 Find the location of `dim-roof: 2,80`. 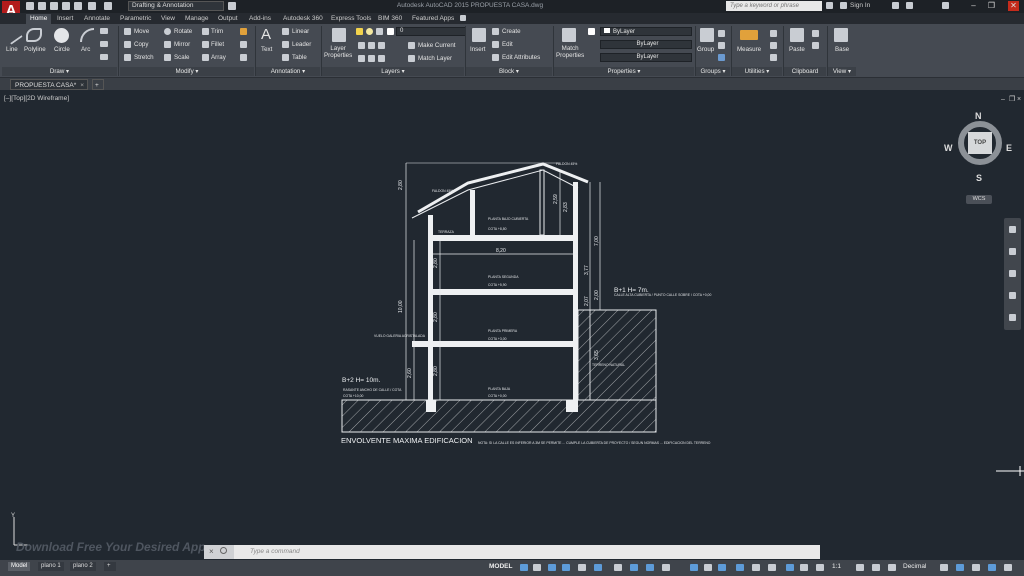

dim-roof: 2,80 is located at coordinates (401, 185).